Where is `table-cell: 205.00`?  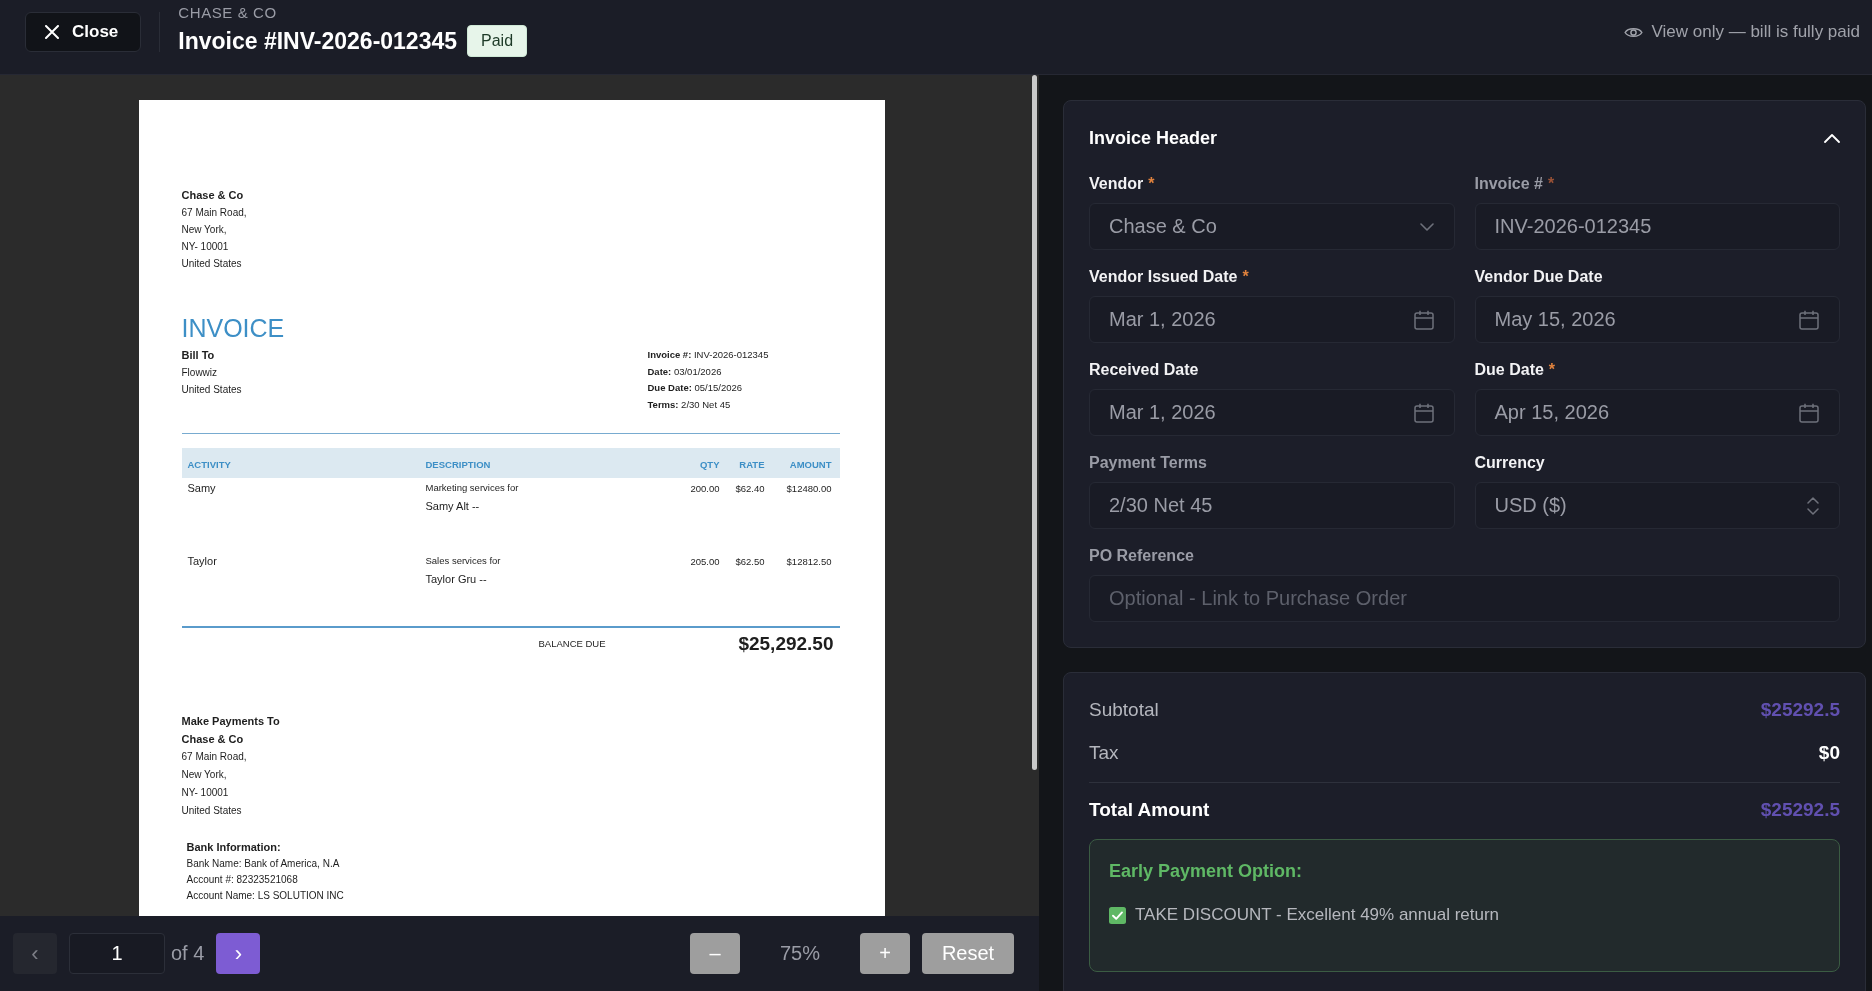 table-cell: 205.00 is located at coordinates (705, 562).